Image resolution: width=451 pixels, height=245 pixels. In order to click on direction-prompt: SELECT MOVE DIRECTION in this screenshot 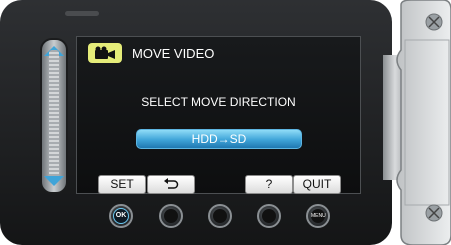, I will do `click(218, 102)`.